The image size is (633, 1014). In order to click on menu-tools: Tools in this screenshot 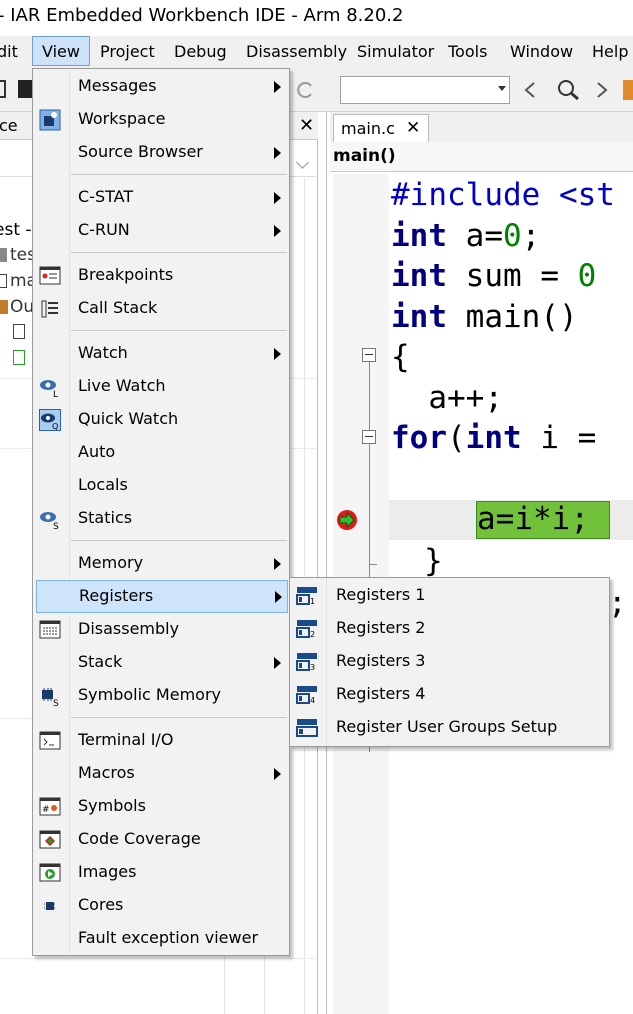, I will do `click(467, 52)`.